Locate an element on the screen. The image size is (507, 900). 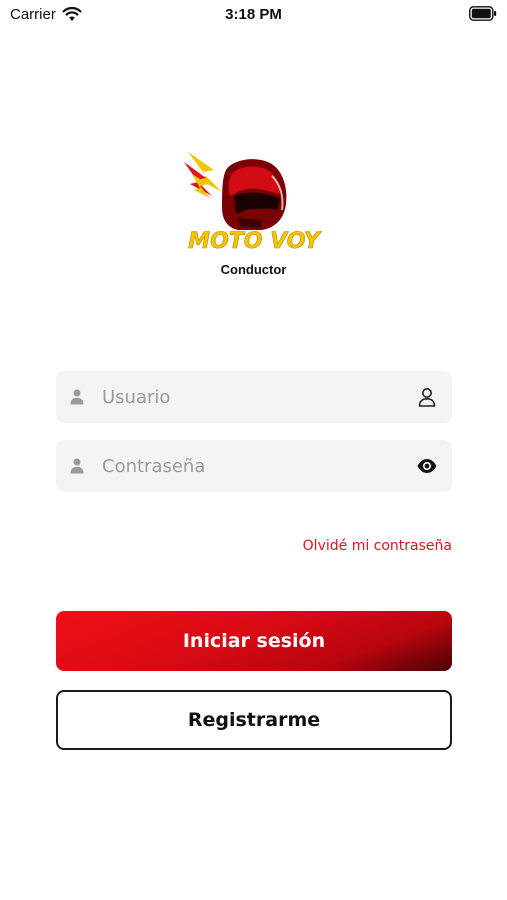
helmet-lightning-logo: MOTO VOY is located at coordinates (253, 203).